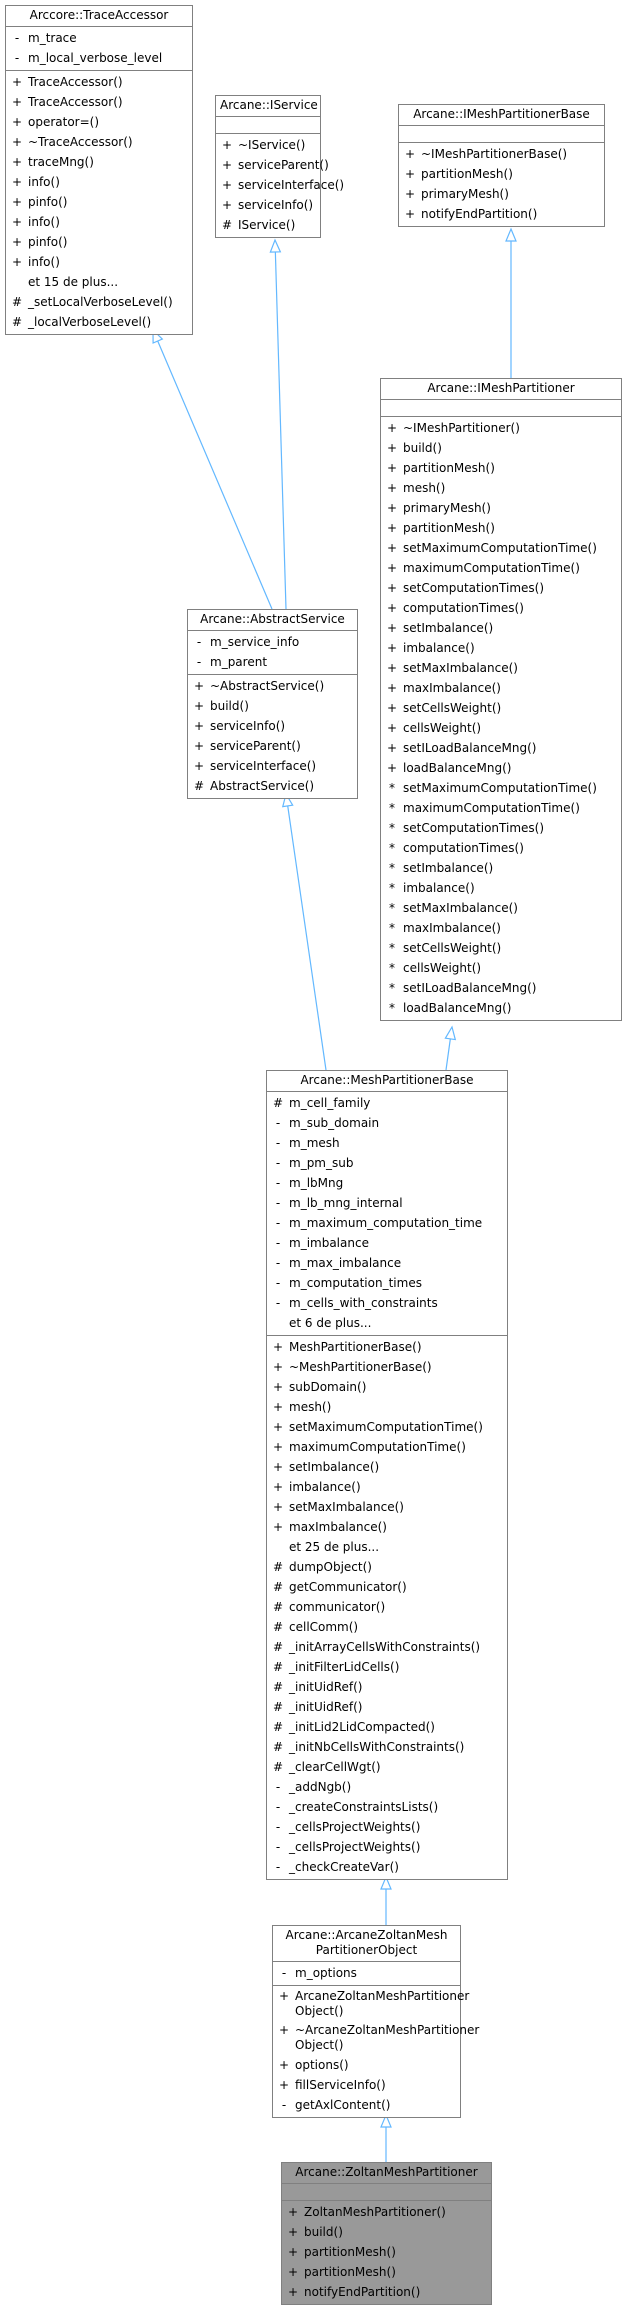 The image size is (627, 2313). Describe the element at coordinates (366, 2065) in the screenshot. I see `method-row: + options()` at that location.